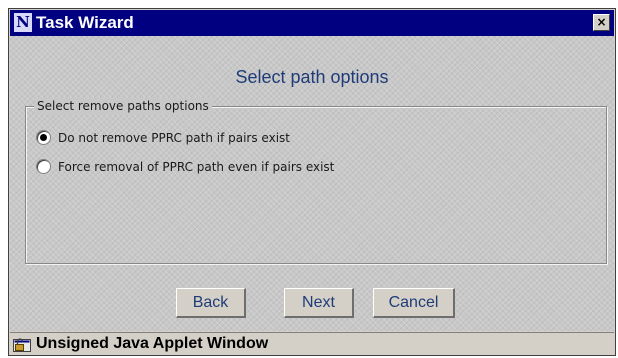 The image size is (618, 358). Describe the element at coordinates (211, 303) in the screenshot. I see `back-button: Back` at that location.